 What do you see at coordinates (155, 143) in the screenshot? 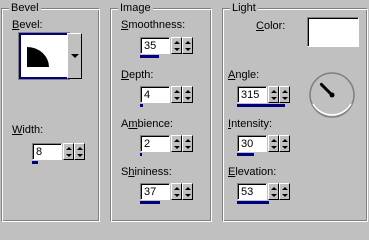
I see `ambience-input: 2` at bounding box center [155, 143].